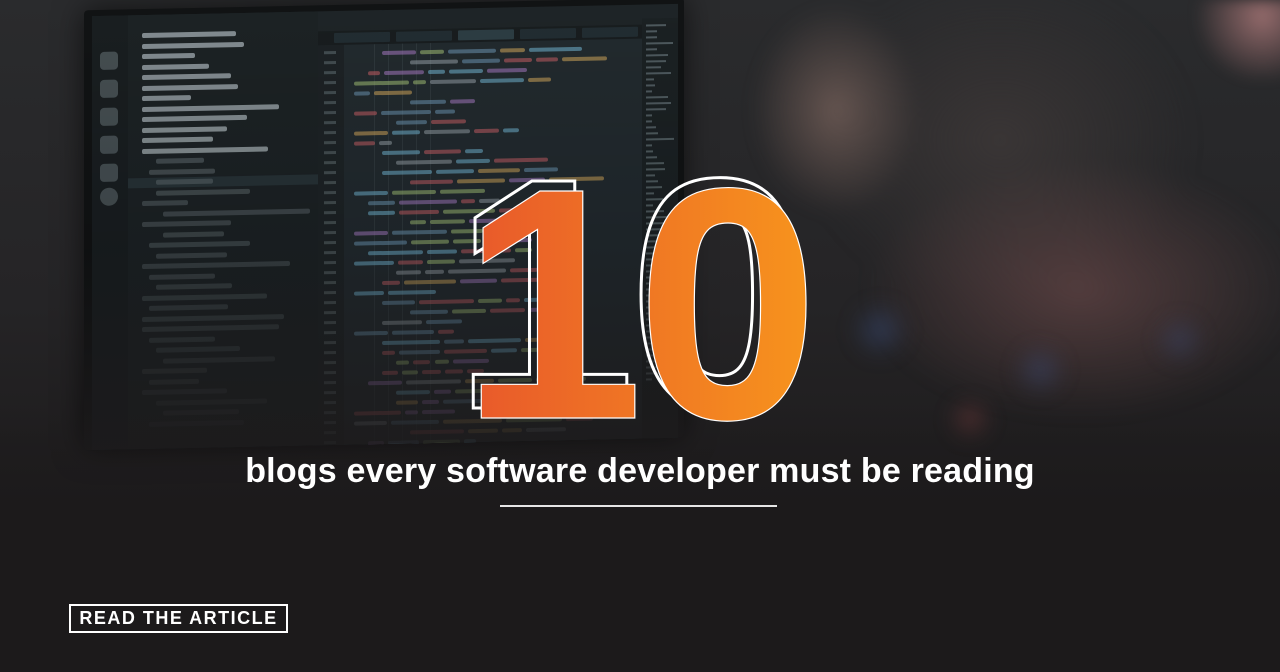  What do you see at coordinates (1235, 40) in the screenshot?
I see `background-light-glow` at bounding box center [1235, 40].